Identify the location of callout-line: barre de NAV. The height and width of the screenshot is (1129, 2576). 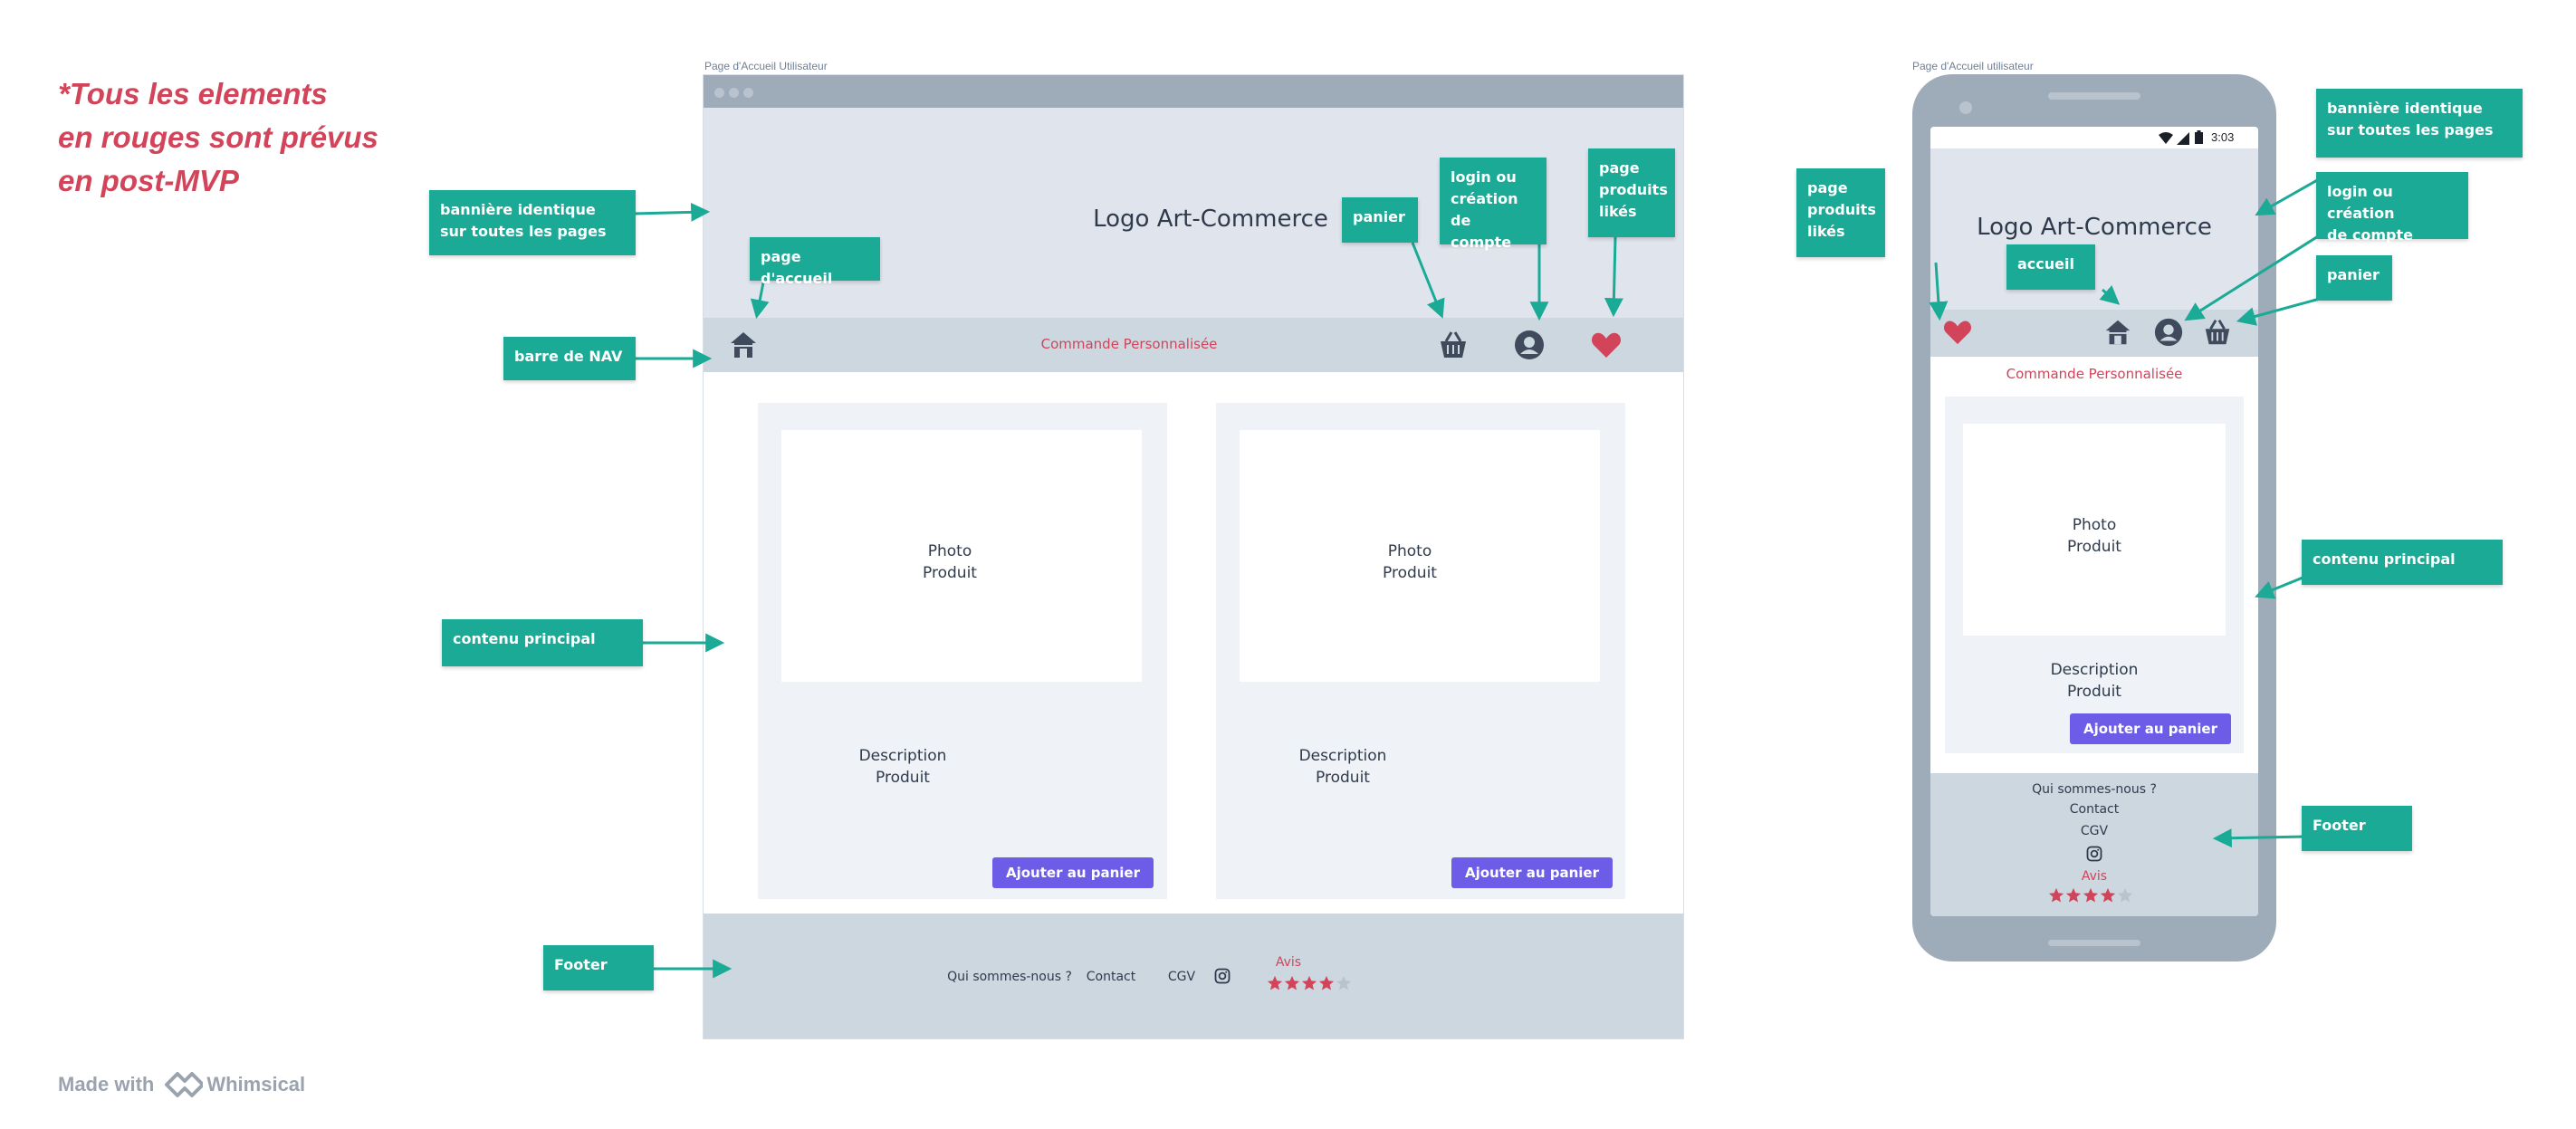
(568, 356).